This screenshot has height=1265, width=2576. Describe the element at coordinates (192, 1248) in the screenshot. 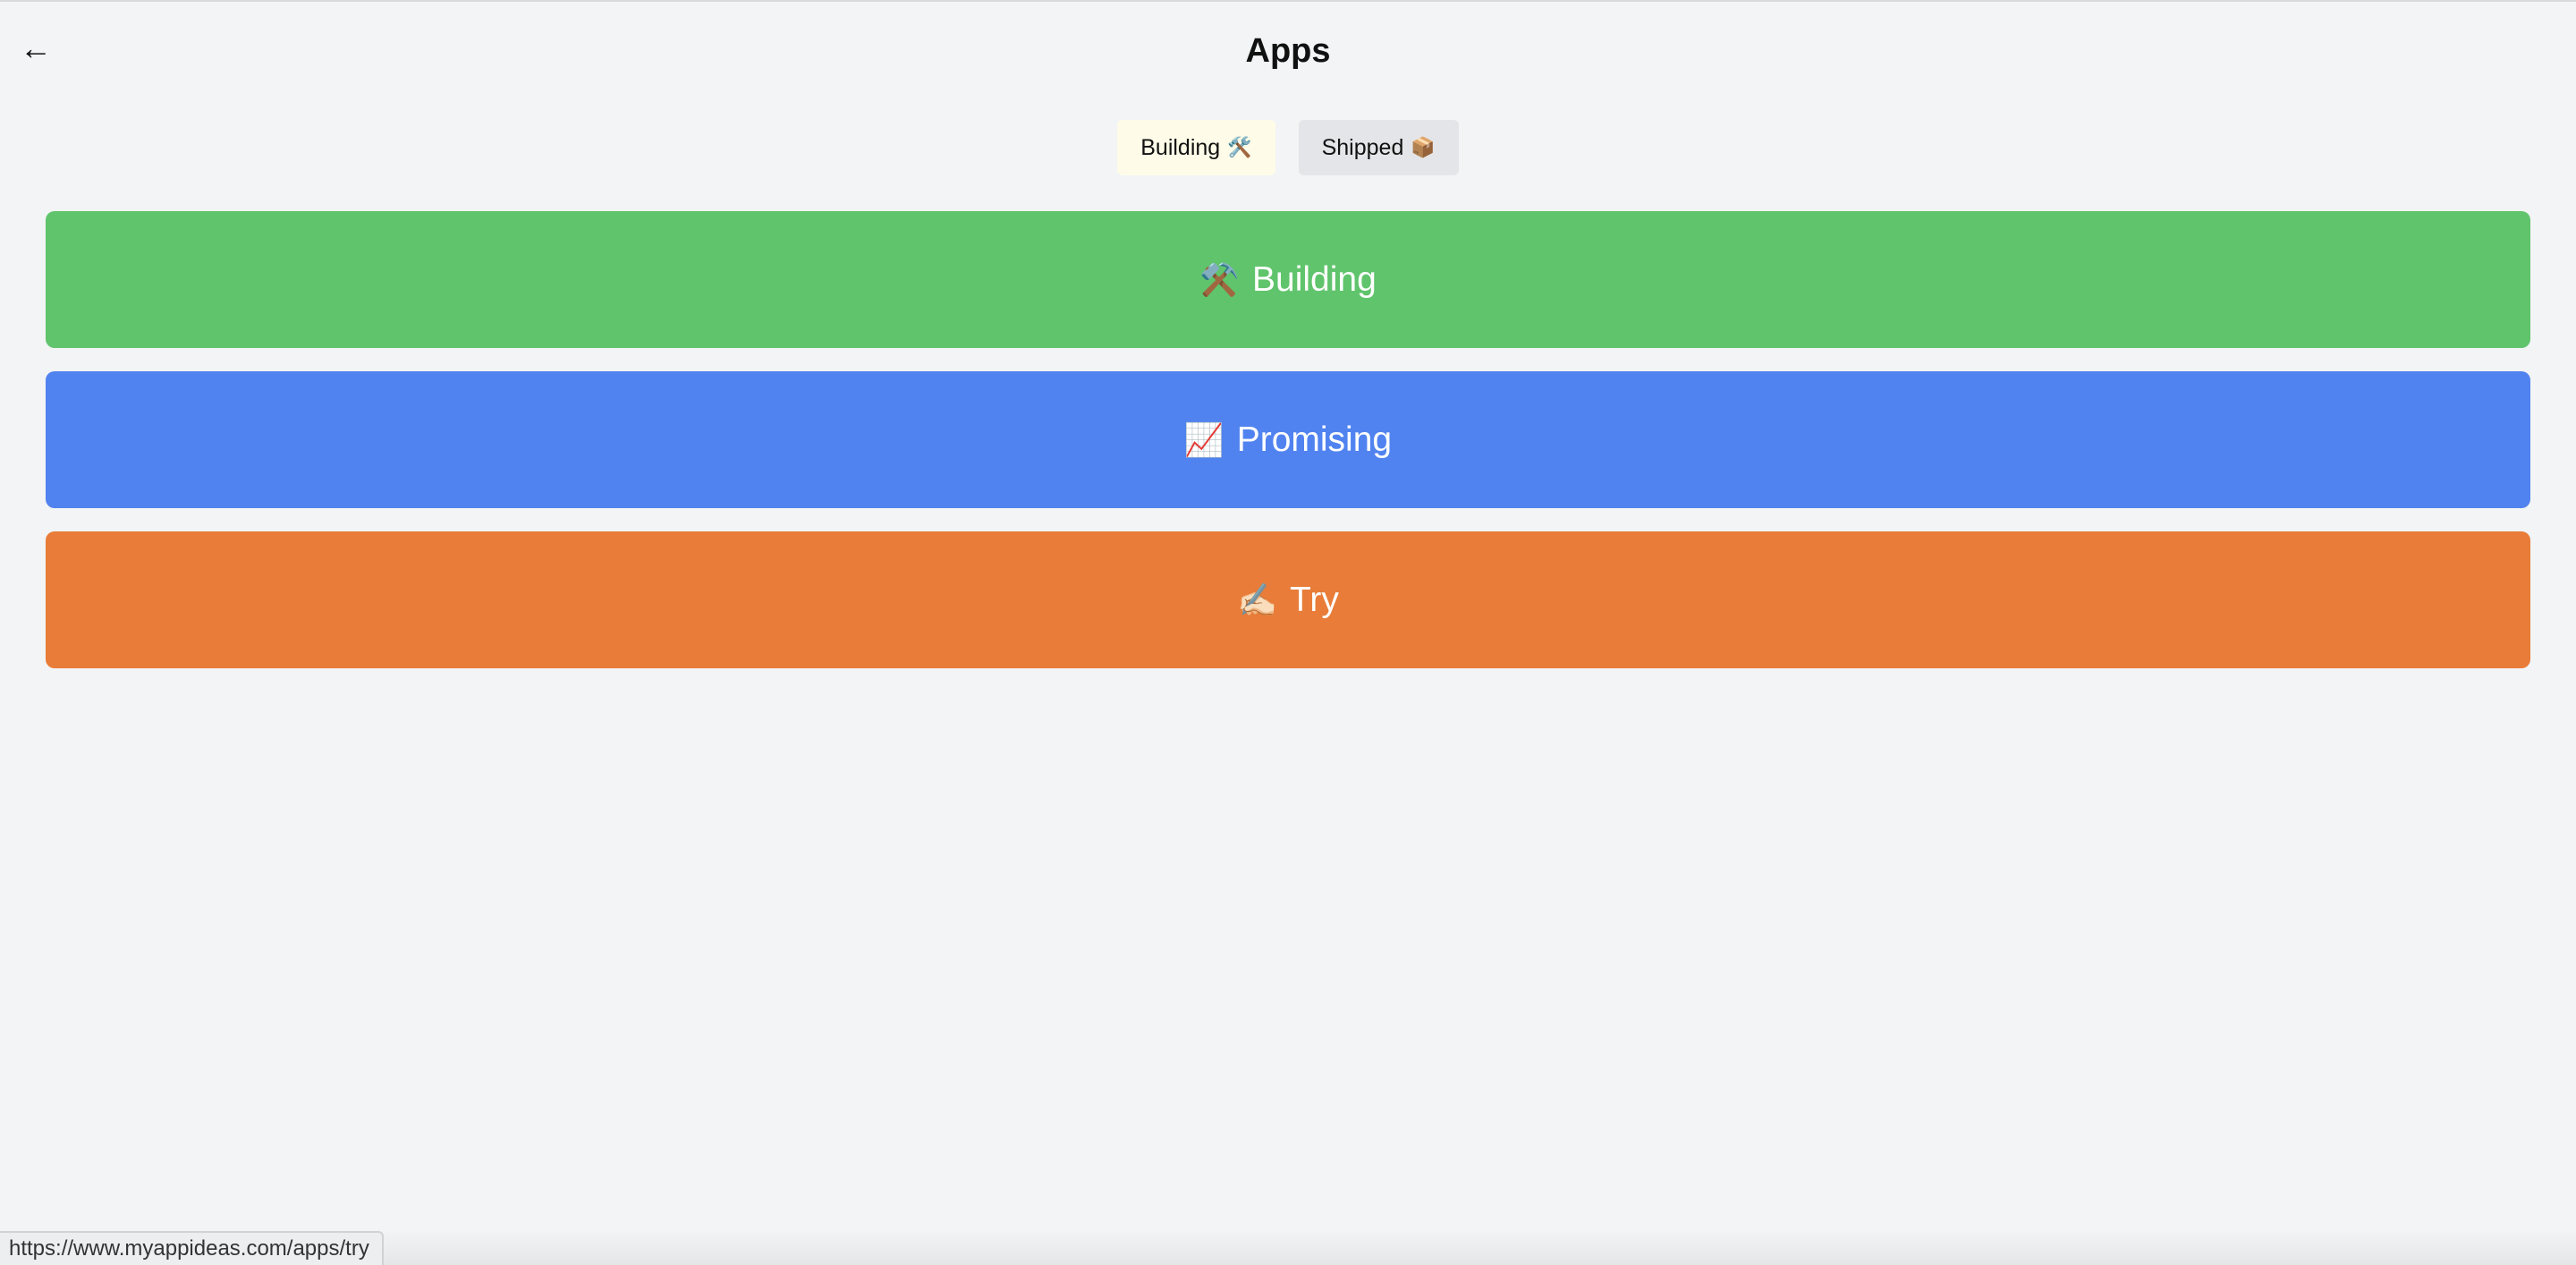

I see `status-bar-url: https://www.myappideas.com/apps/try` at that location.